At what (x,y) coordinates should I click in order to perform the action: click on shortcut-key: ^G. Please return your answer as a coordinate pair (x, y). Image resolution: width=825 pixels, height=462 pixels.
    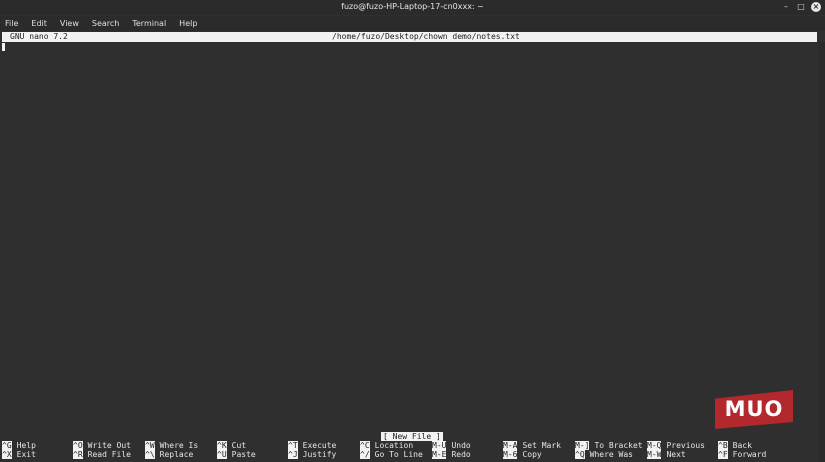
    Looking at the image, I should click on (7, 445).